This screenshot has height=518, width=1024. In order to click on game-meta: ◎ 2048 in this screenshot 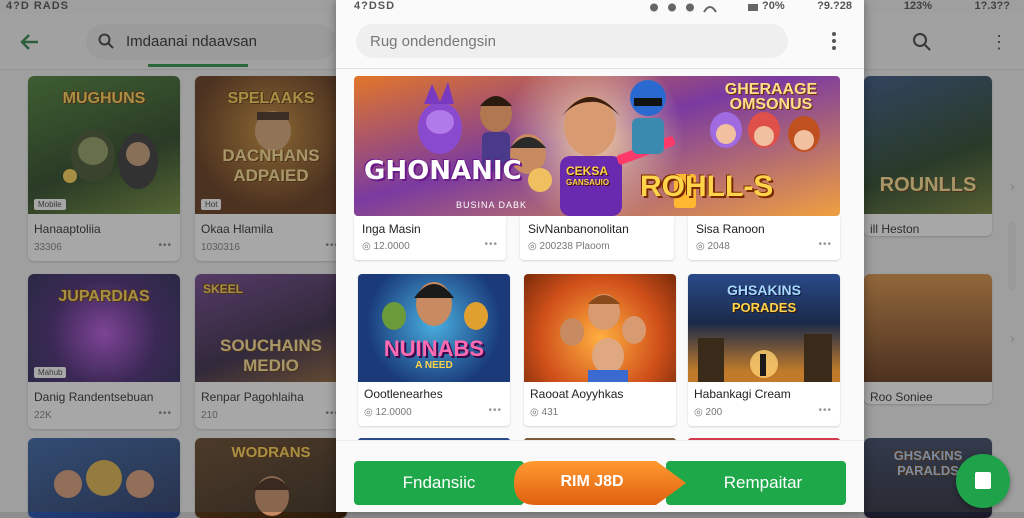, I will do `click(713, 246)`.